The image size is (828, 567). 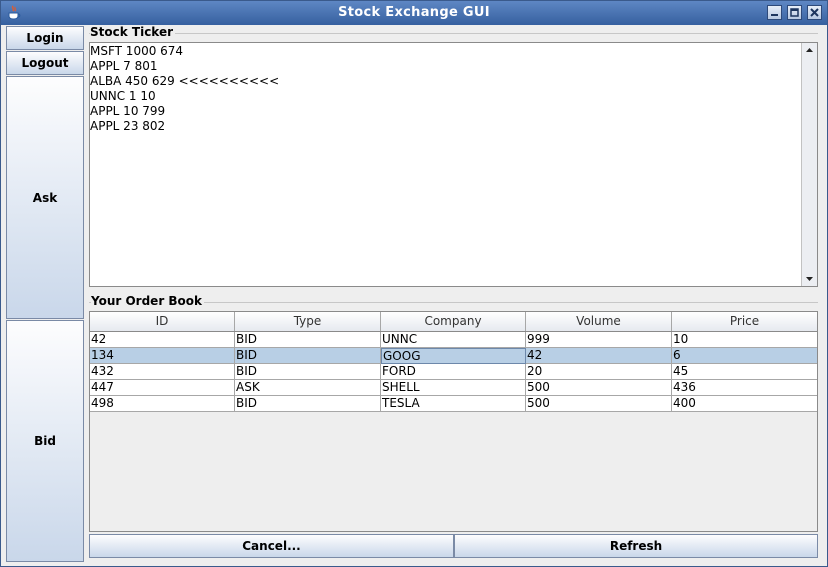 I want to click on cell-company-focused: GOOG, so click(x=453, y=356).